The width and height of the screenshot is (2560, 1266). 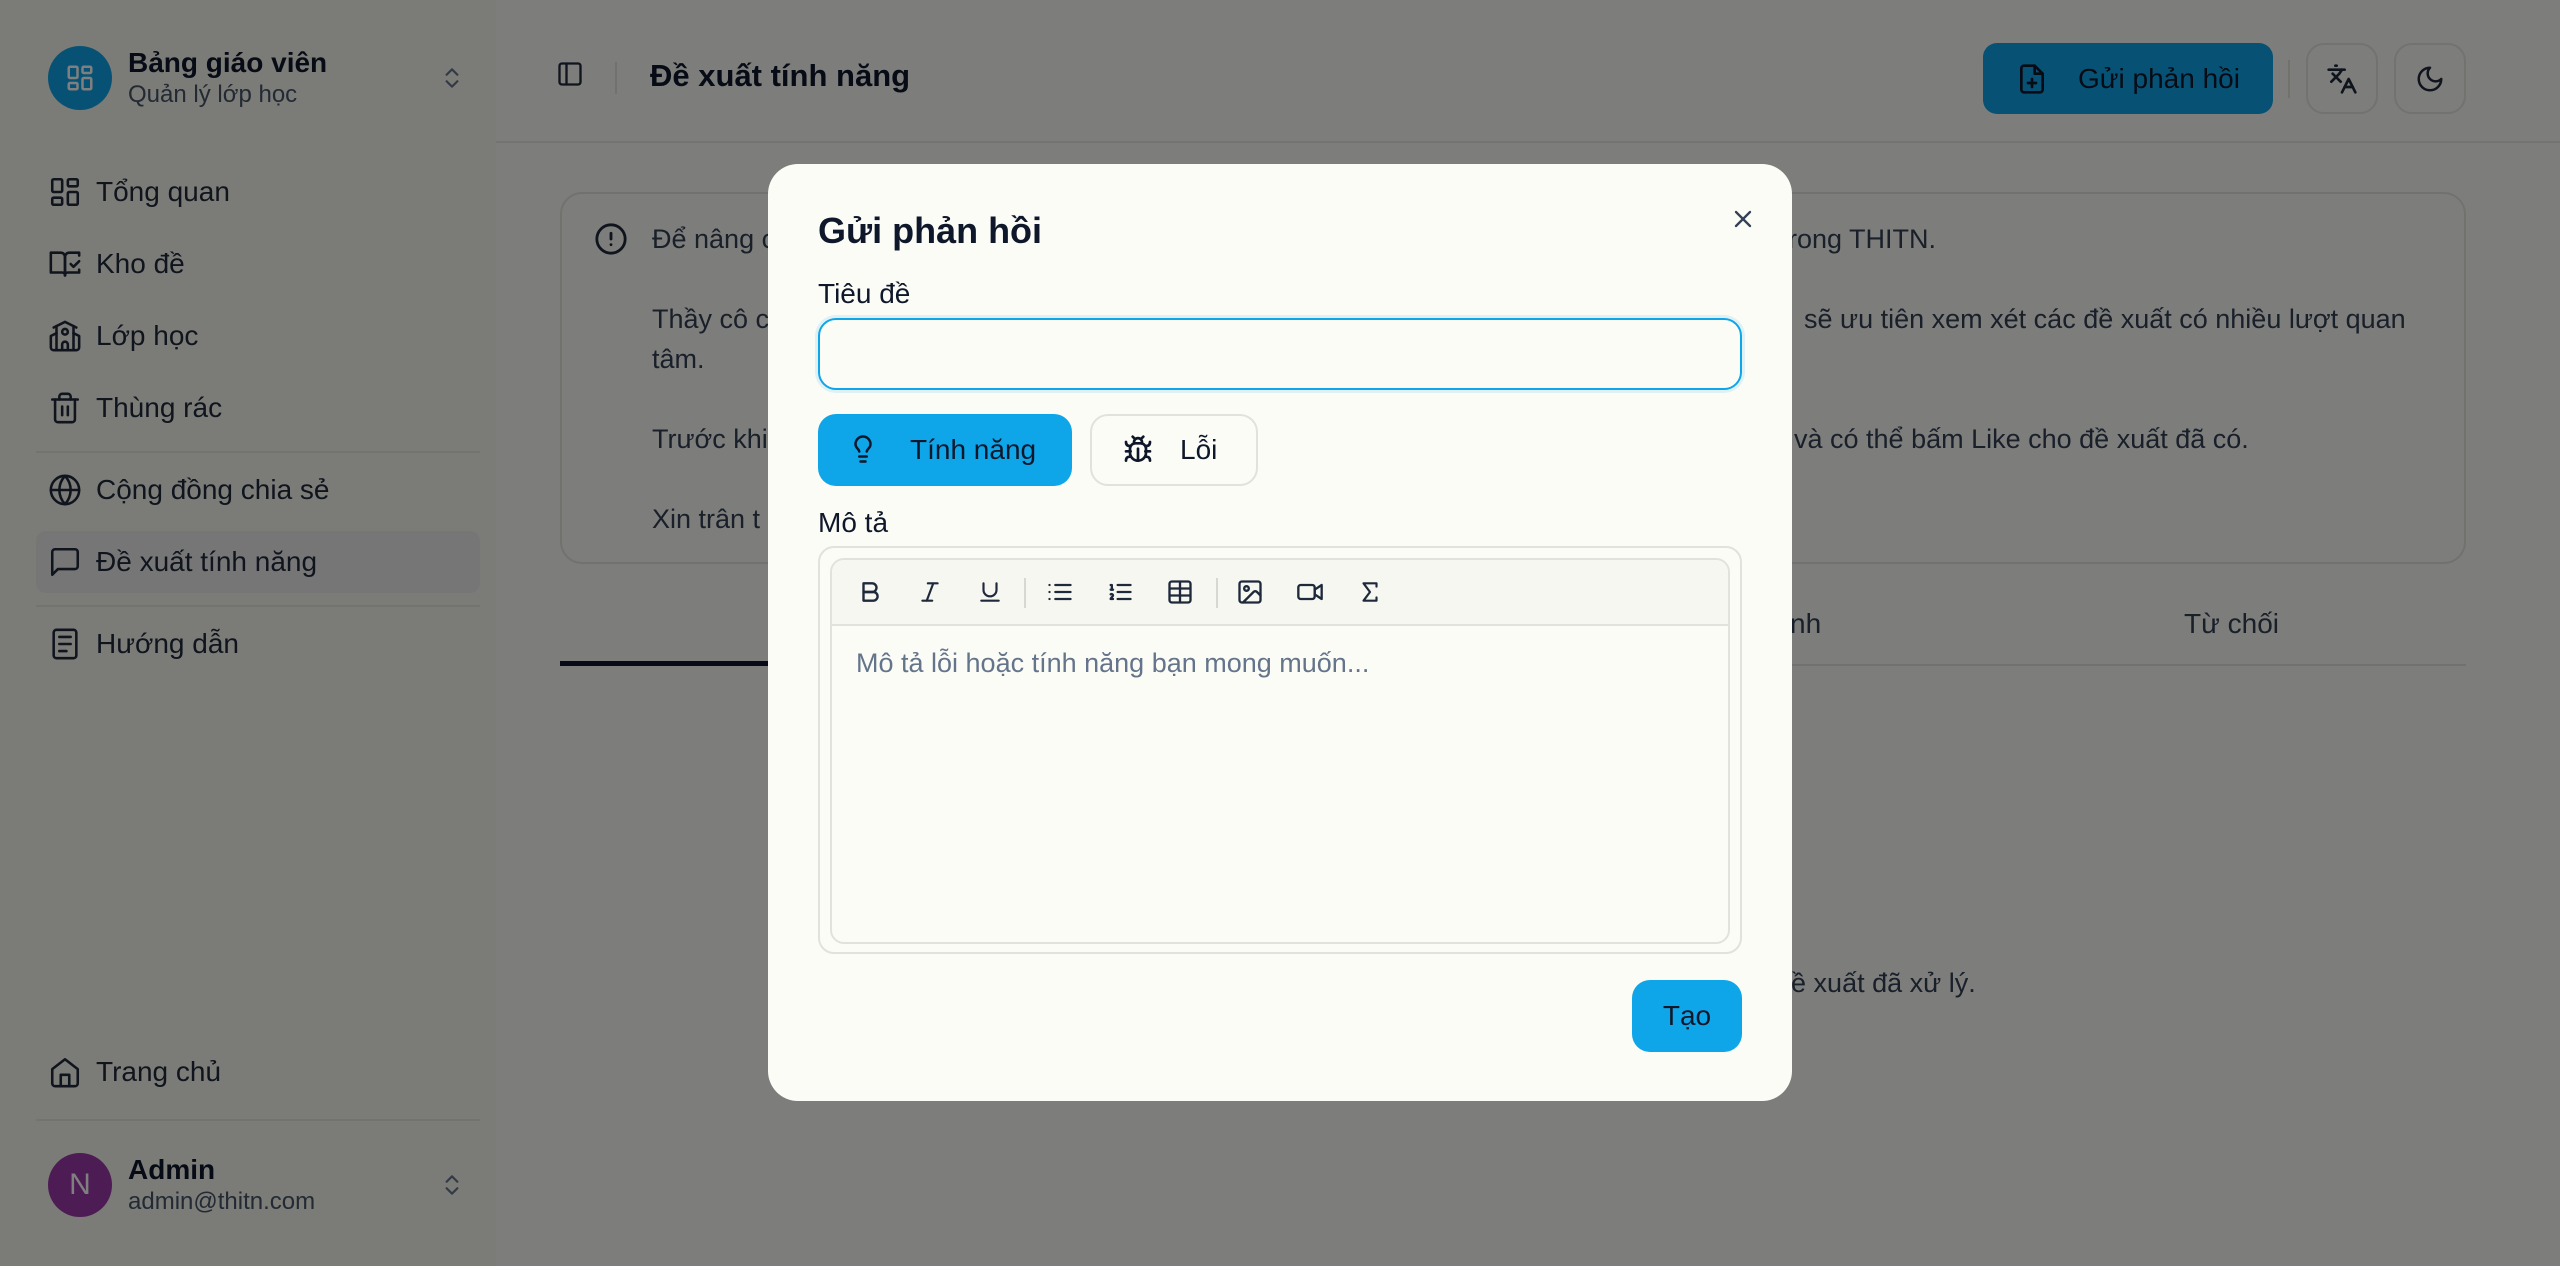 I want to click on editor-toolbar, so click(x=1280, y=593).